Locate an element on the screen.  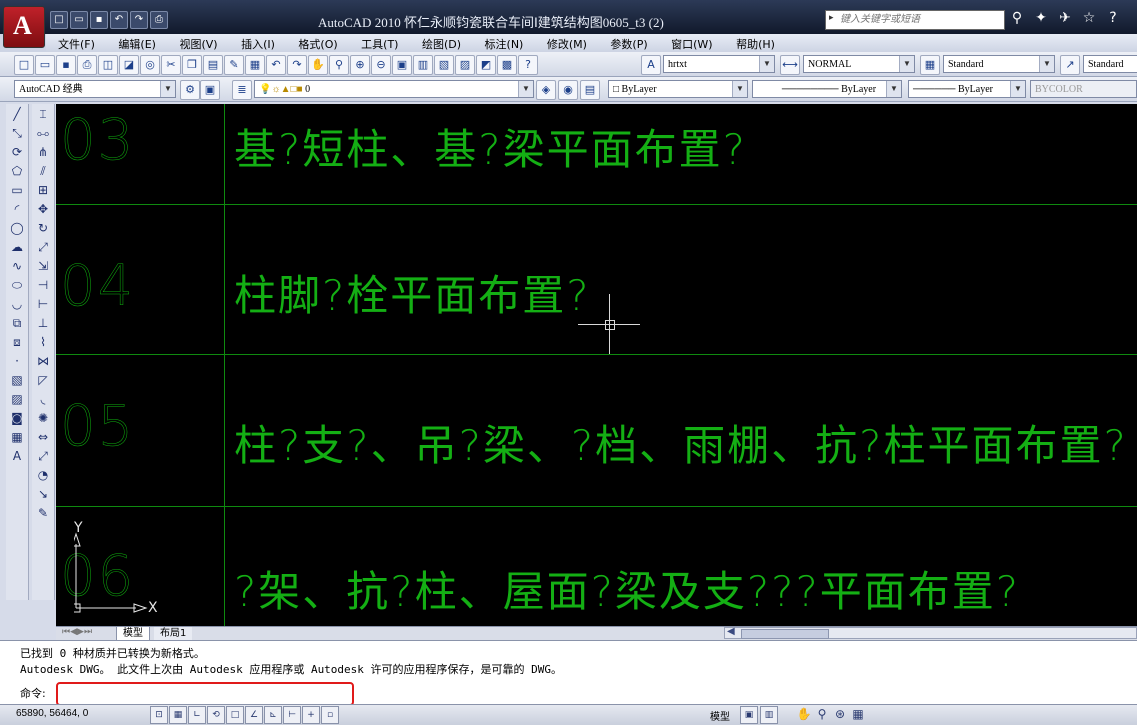
circle-icon: ◯ is located at coordinates (17, 228).